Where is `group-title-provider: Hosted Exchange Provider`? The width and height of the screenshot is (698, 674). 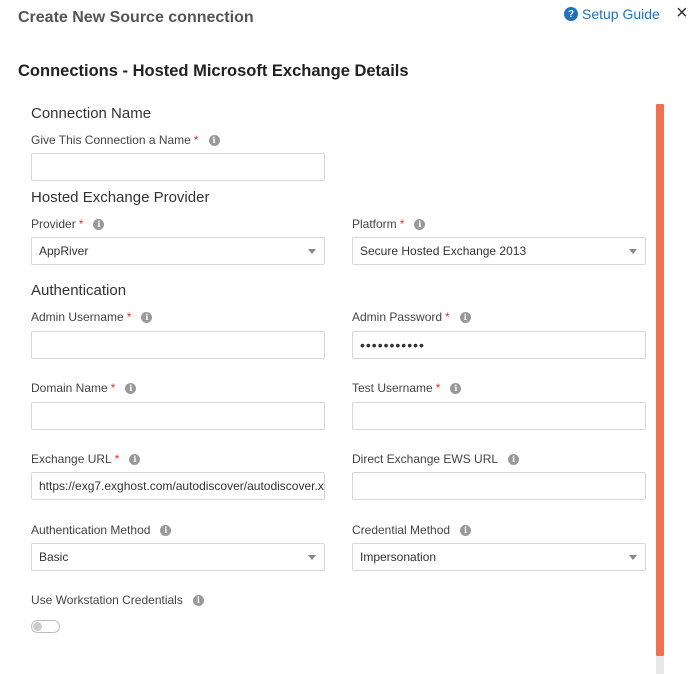
group-title-provider: Hosted Exchange Provider is located at coordinates (120, 197).